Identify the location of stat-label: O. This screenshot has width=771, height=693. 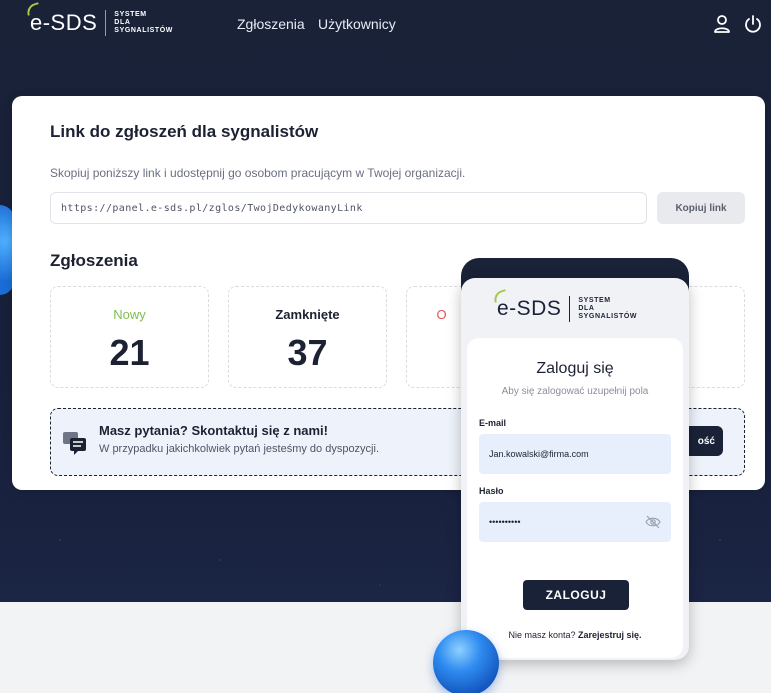
(441, 314).